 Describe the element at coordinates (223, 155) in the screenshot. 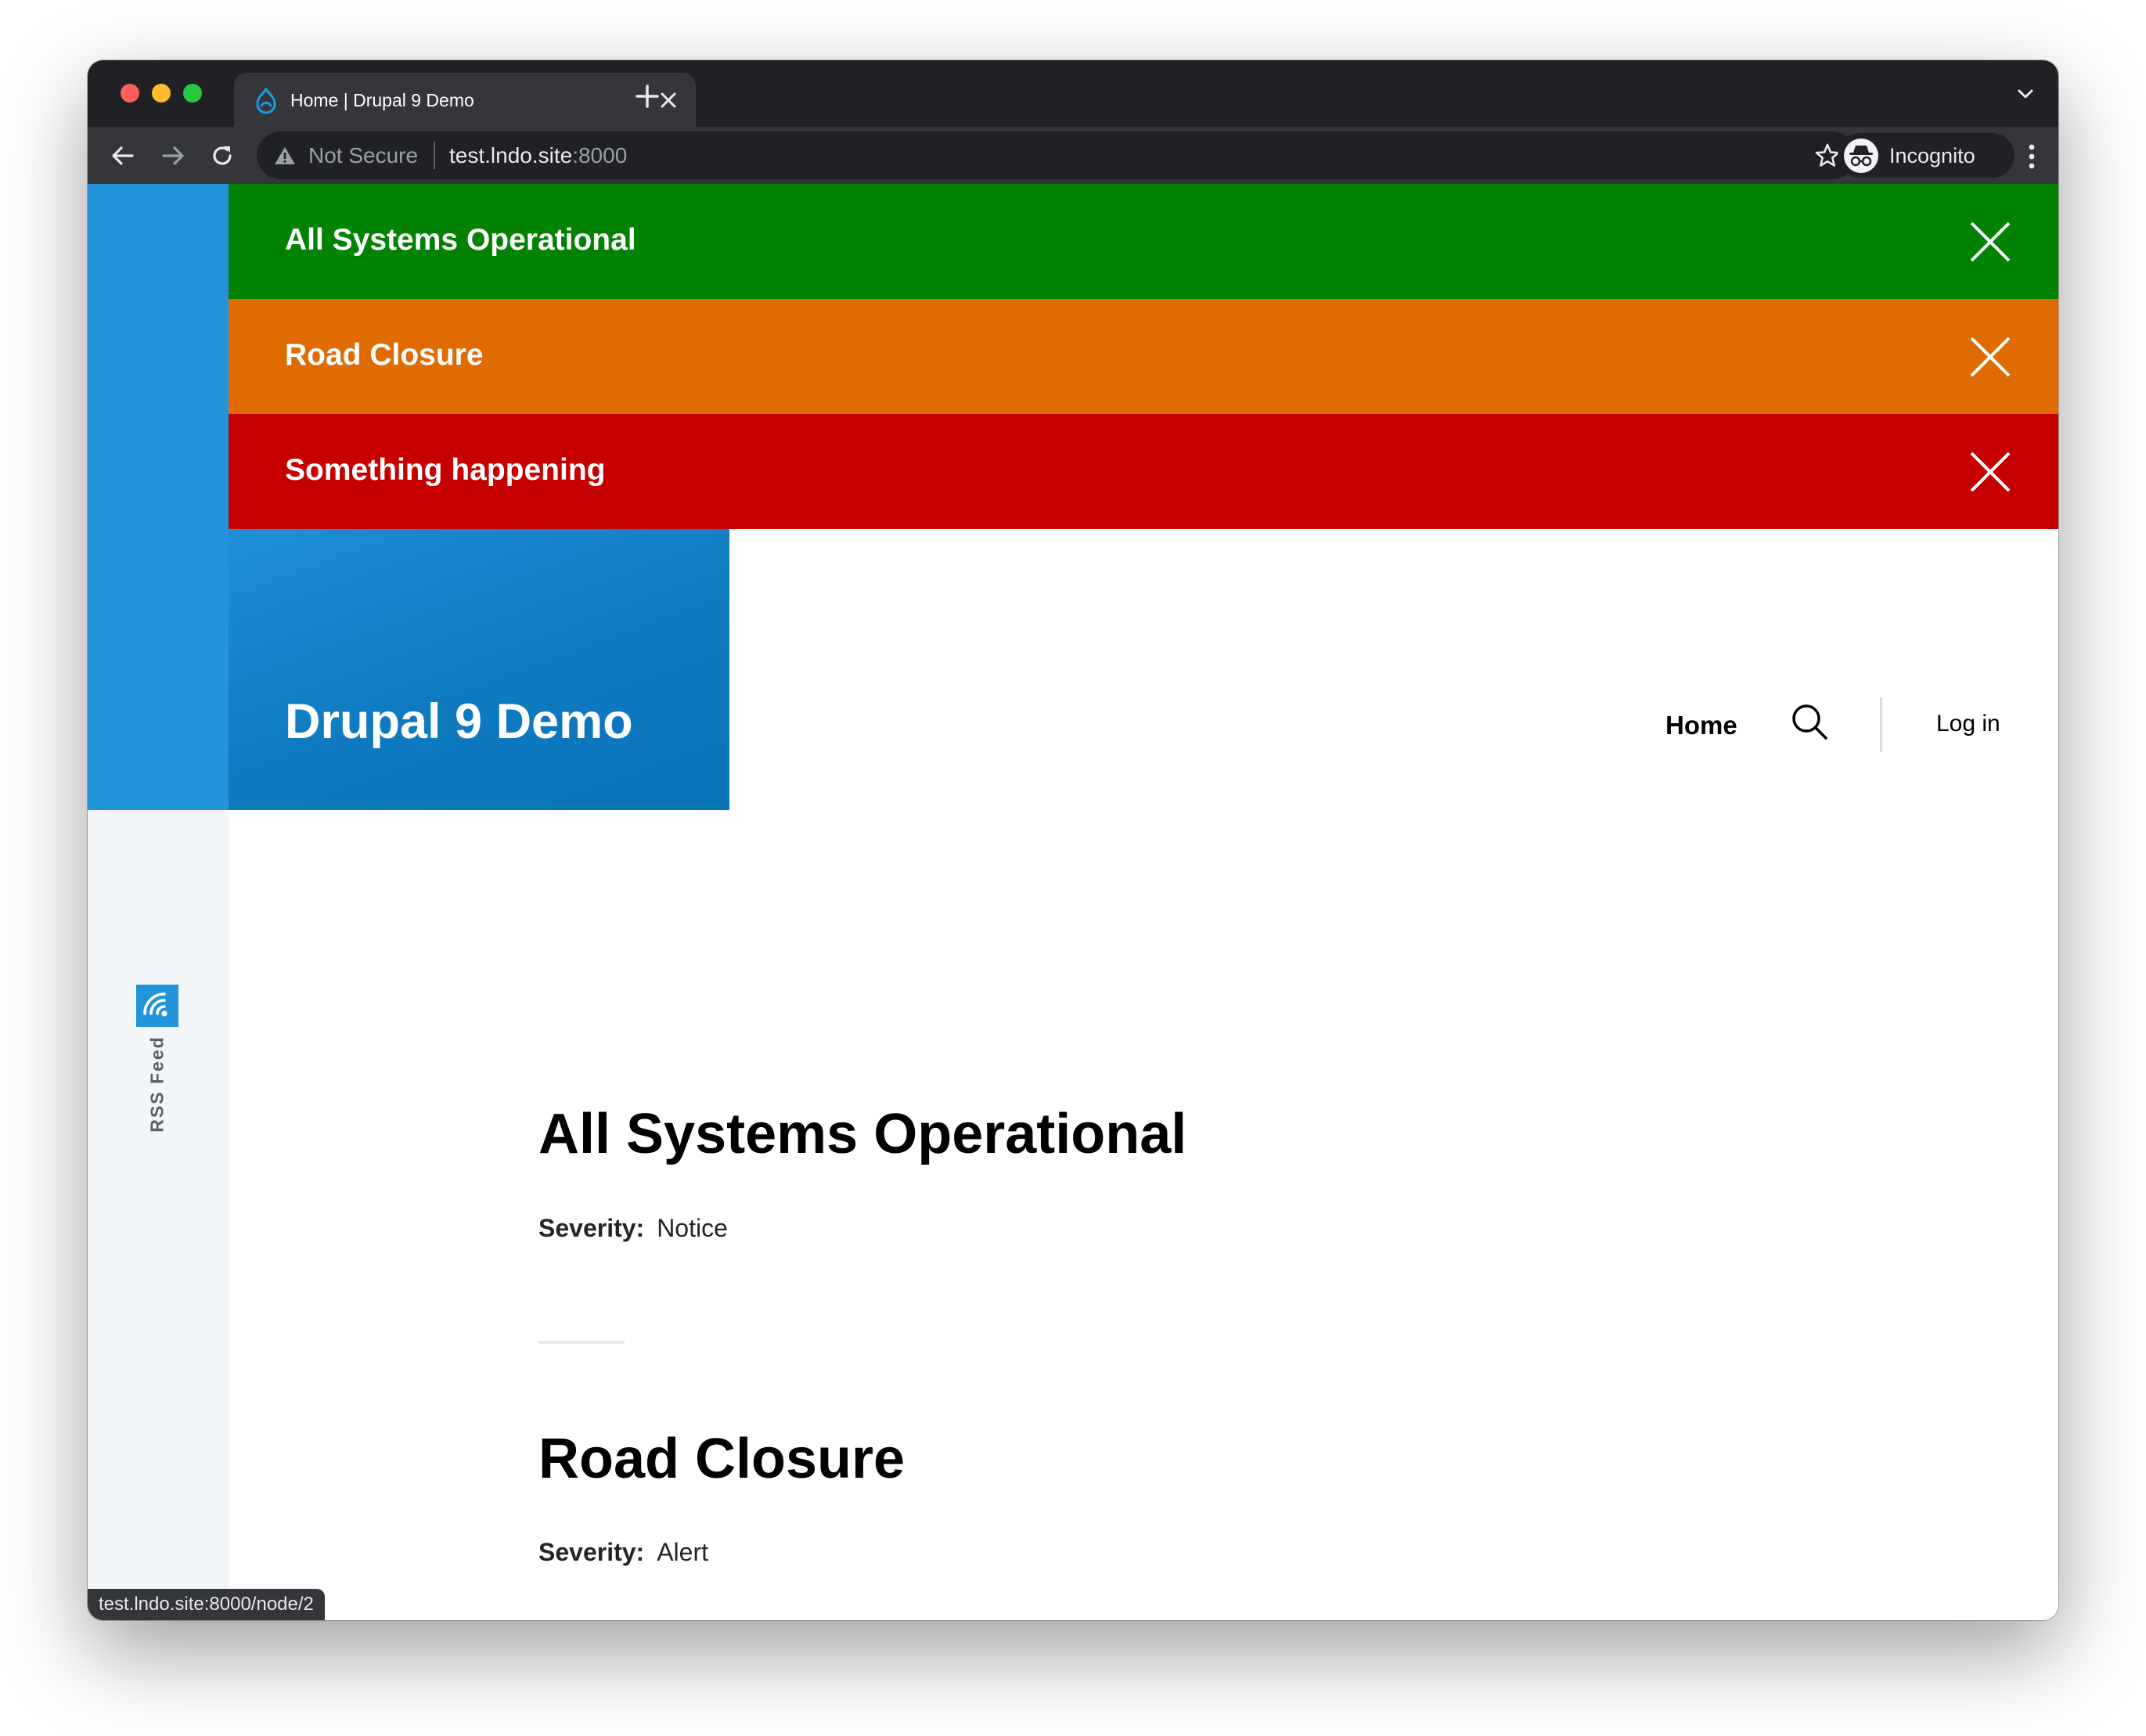

I see `reload-icon` at that location.